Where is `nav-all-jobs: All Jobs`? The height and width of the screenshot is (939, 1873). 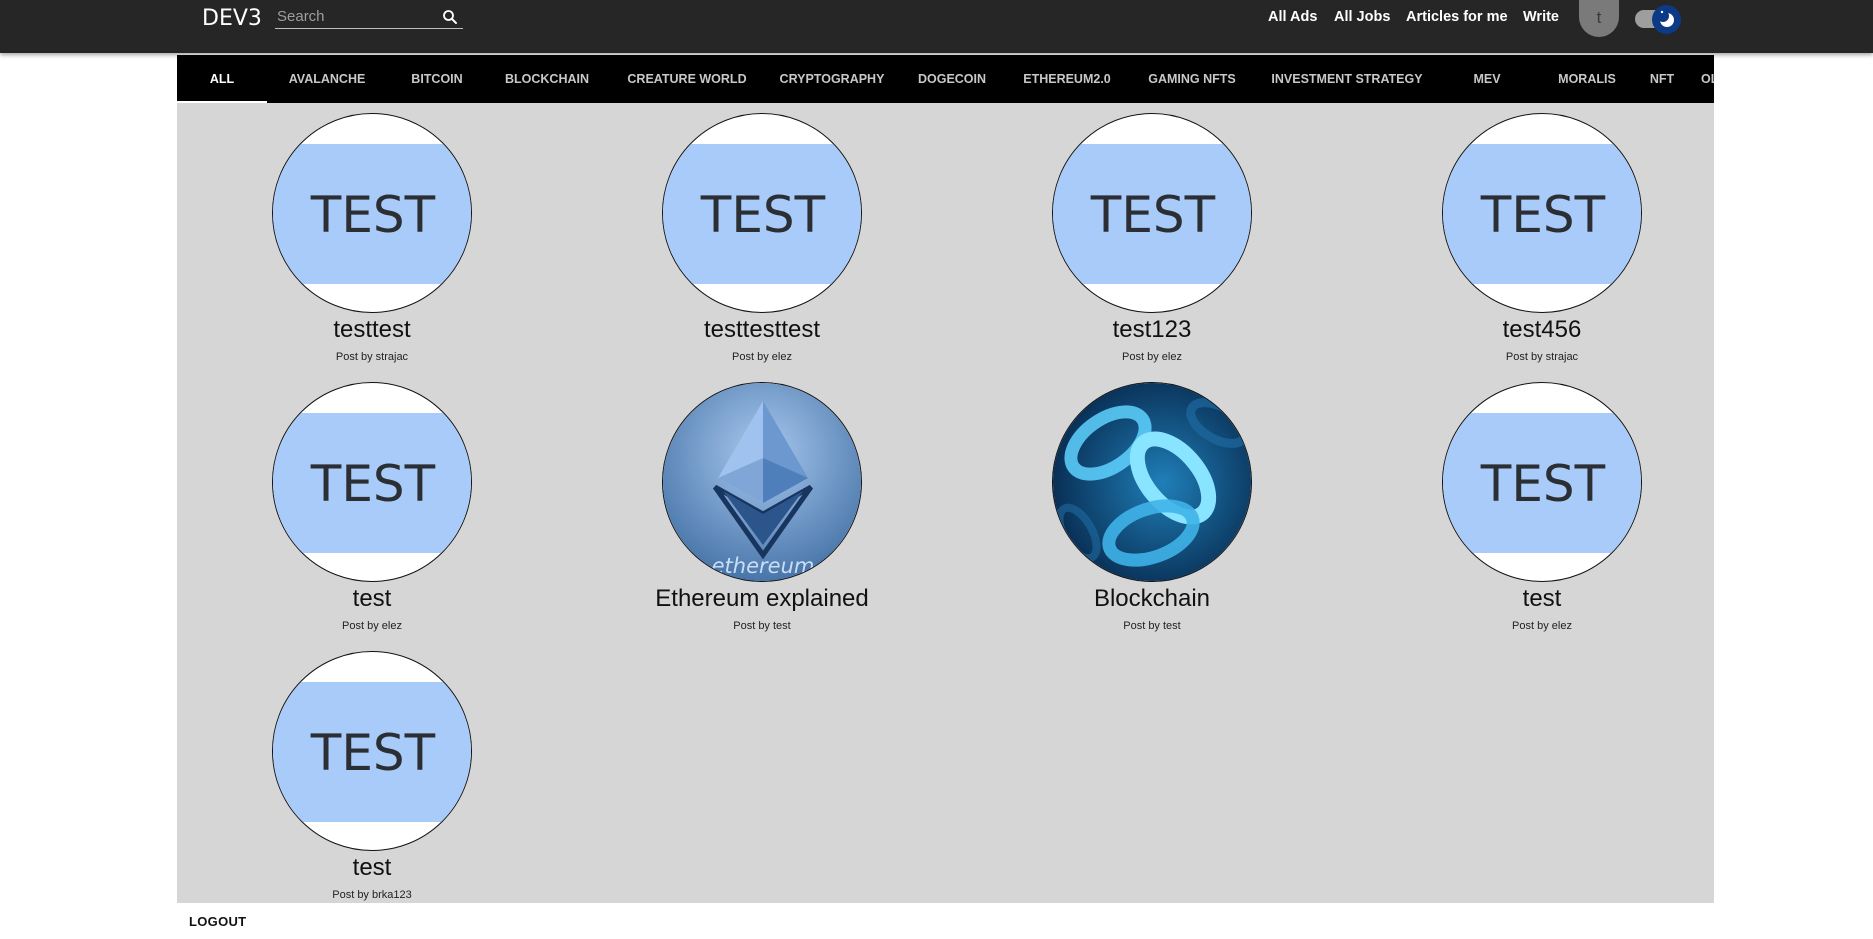
nav-all-jobs: All Jobs is located at coordinates (1362, 17).